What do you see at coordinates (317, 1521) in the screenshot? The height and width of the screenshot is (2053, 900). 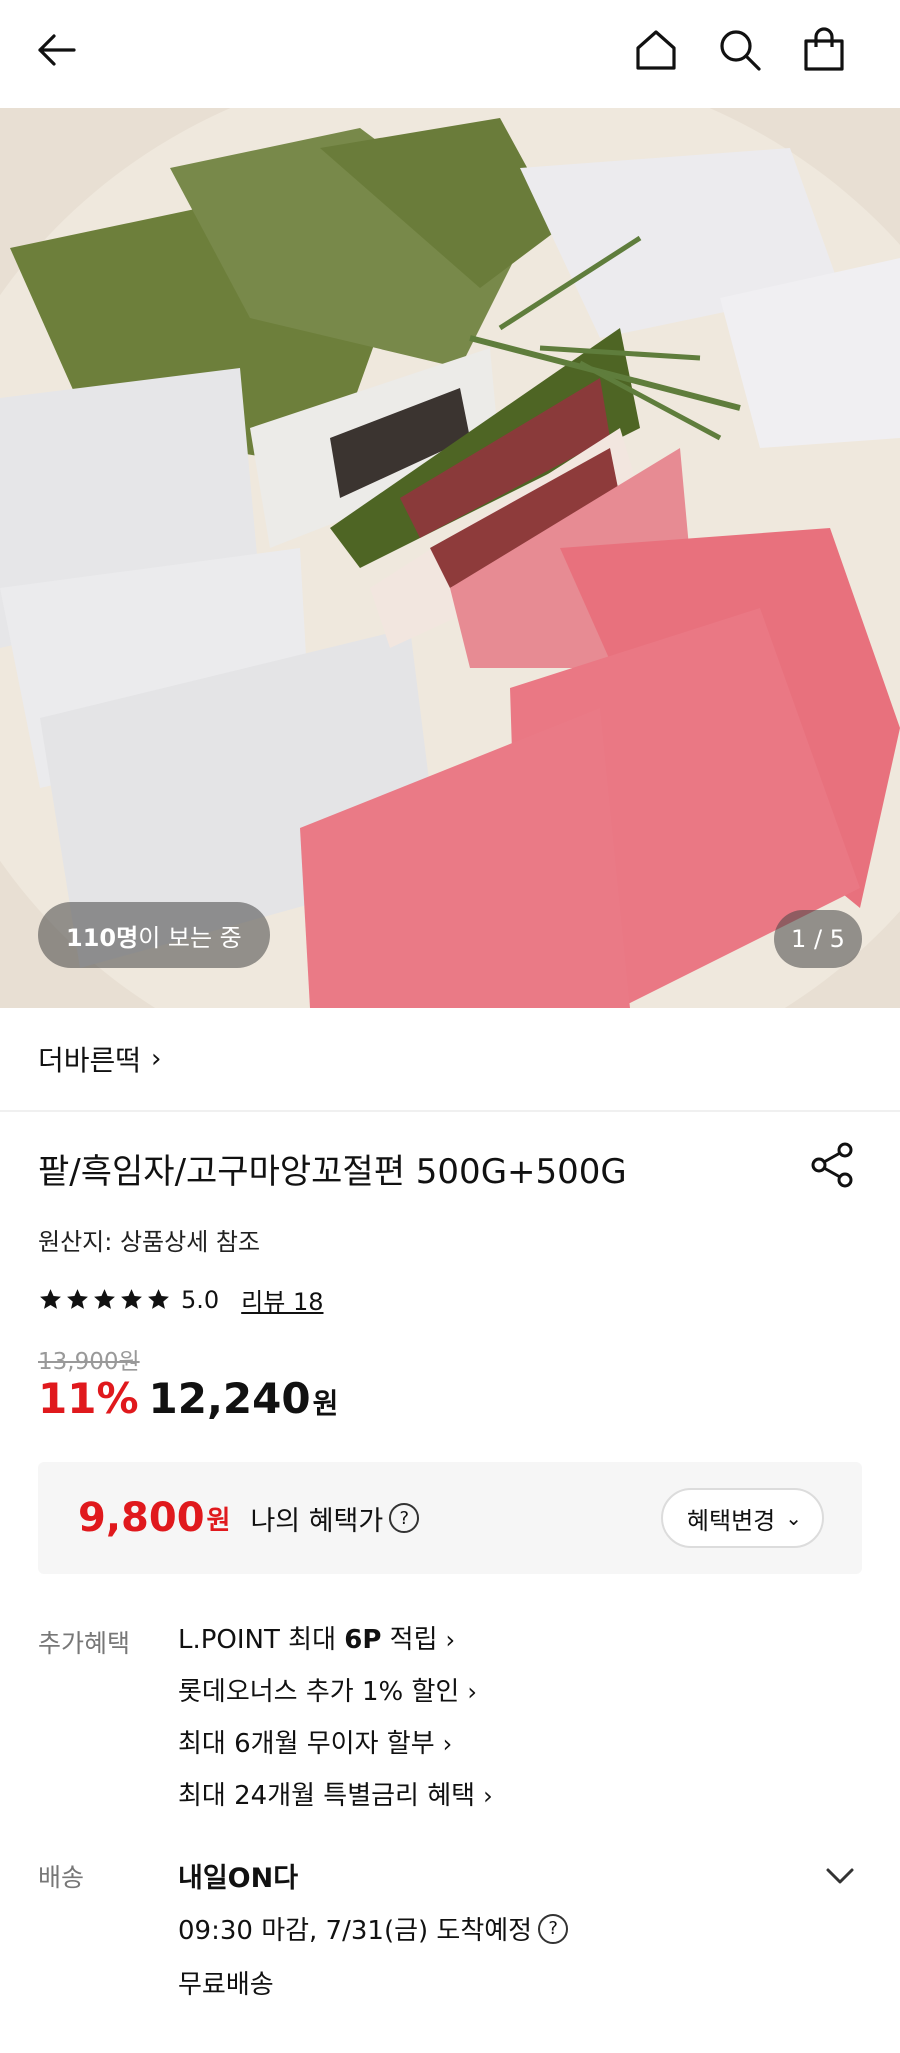 I see `benefit-label: 나의 혜택가` at bounding box center [317, 1521].